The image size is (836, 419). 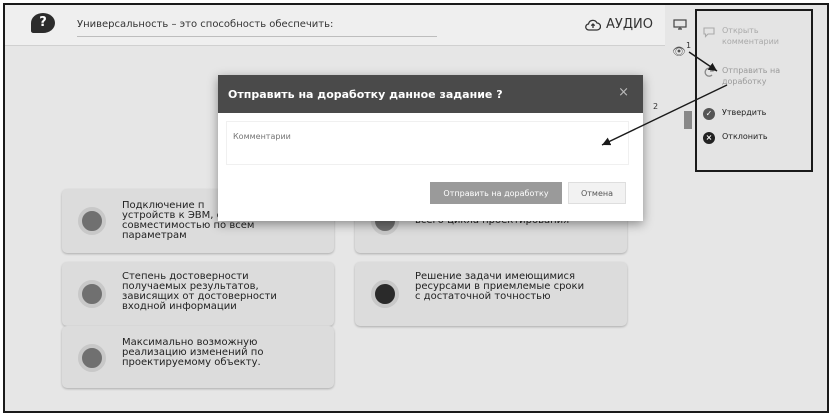 What do you see at coordinates (496, 193) in the screenshot?
I see `send-for-revision-submit-button: Отправить на доработку` at bounding box center [496, 193].